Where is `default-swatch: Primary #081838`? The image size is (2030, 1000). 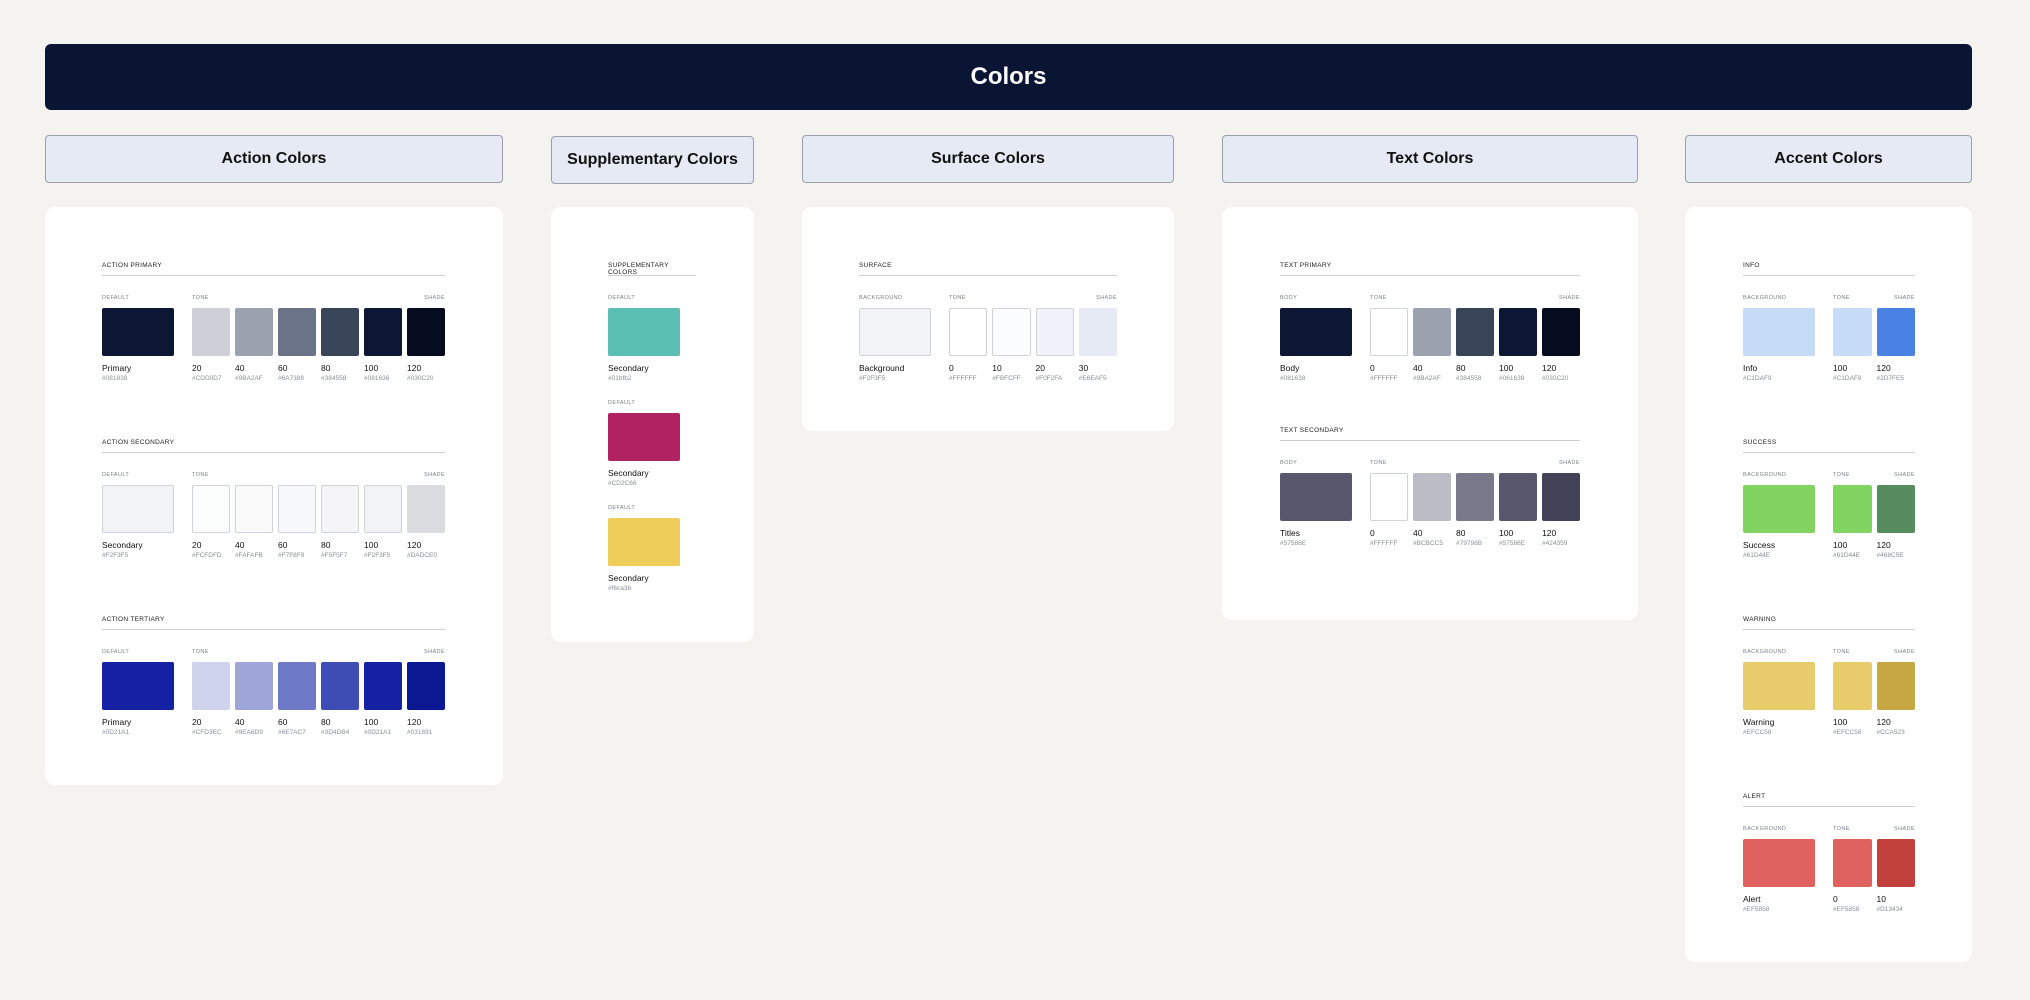
default-swatch: Primary #081838 is located at coordinates (138, 347).